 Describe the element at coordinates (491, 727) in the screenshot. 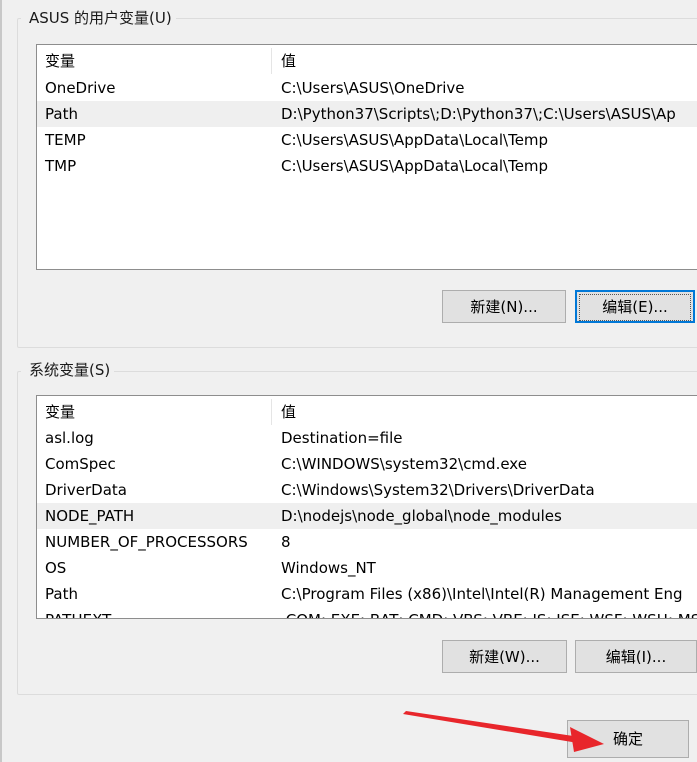

I see `arrow-shaft` at that location.